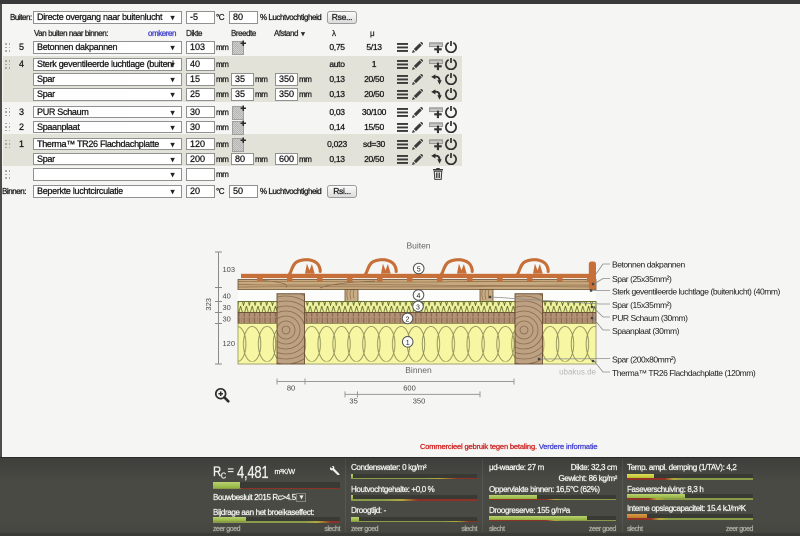  Describe the element at coordinates (418, 307) in the screenshot. I see `svg-text: 3` at that location.